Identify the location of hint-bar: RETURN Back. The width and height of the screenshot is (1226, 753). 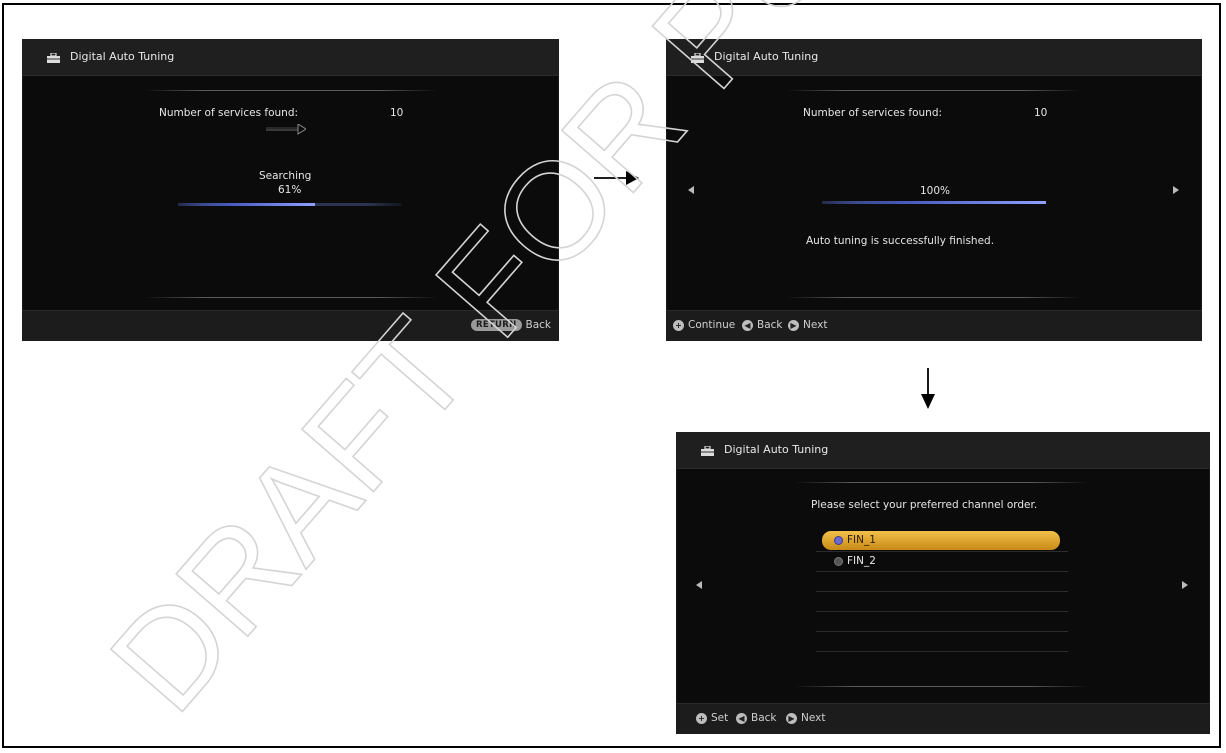
(290, 325).